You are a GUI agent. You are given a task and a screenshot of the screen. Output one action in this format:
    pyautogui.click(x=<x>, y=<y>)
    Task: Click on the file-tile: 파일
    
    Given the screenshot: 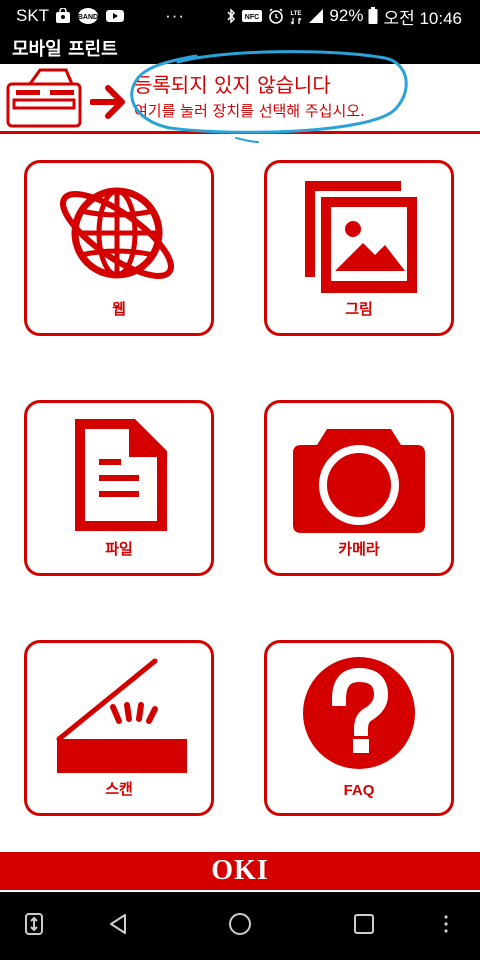 What is the action you would take?
    pyautogui.click(x=119, y=488)
    